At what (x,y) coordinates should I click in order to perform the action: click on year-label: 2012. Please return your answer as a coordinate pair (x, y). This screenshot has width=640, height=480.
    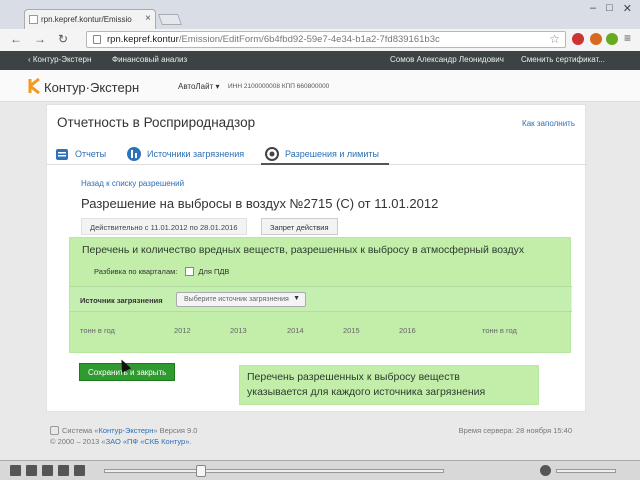
    Looking at the image, I should click on (182, 330).